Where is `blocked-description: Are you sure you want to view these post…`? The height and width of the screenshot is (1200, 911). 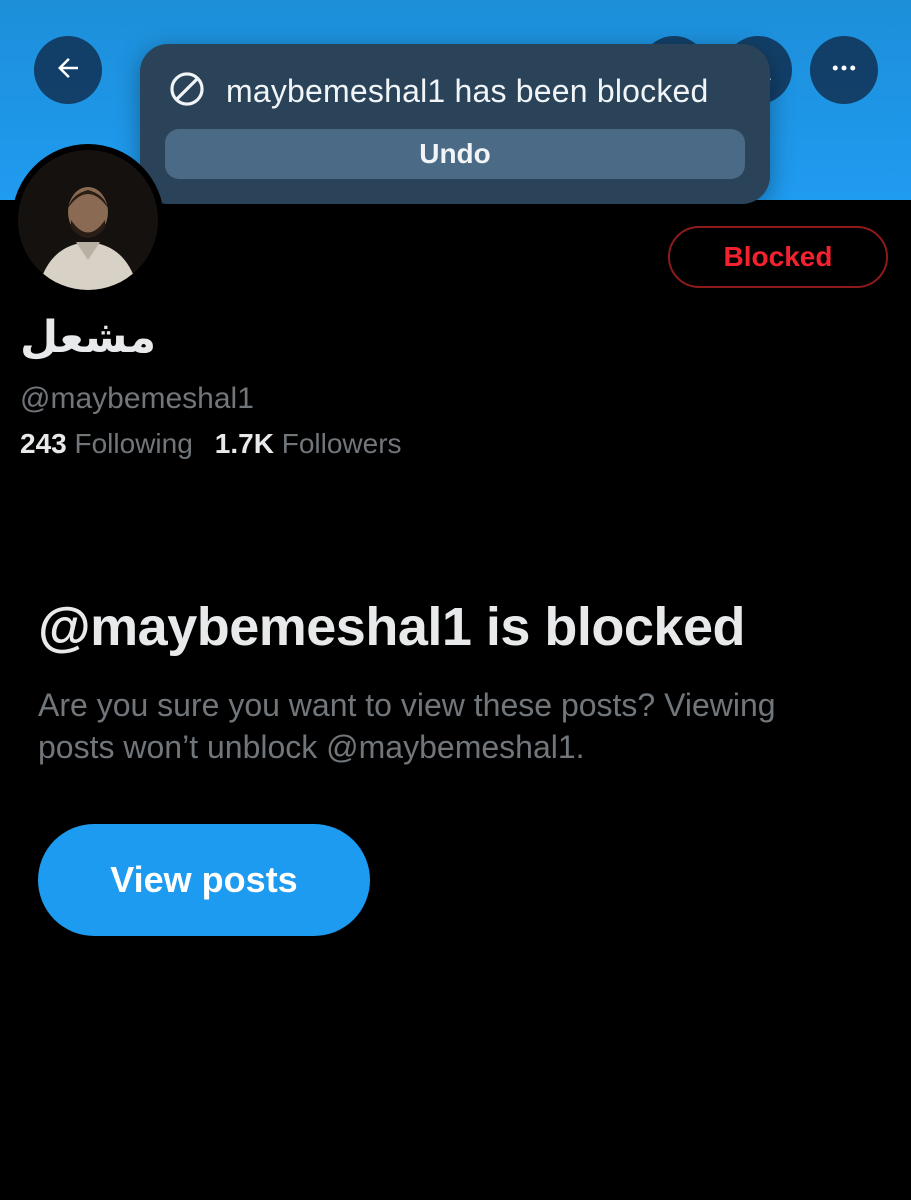
blocked-description: Are you sure you want to view these post… is located at coordinates (407, 726).